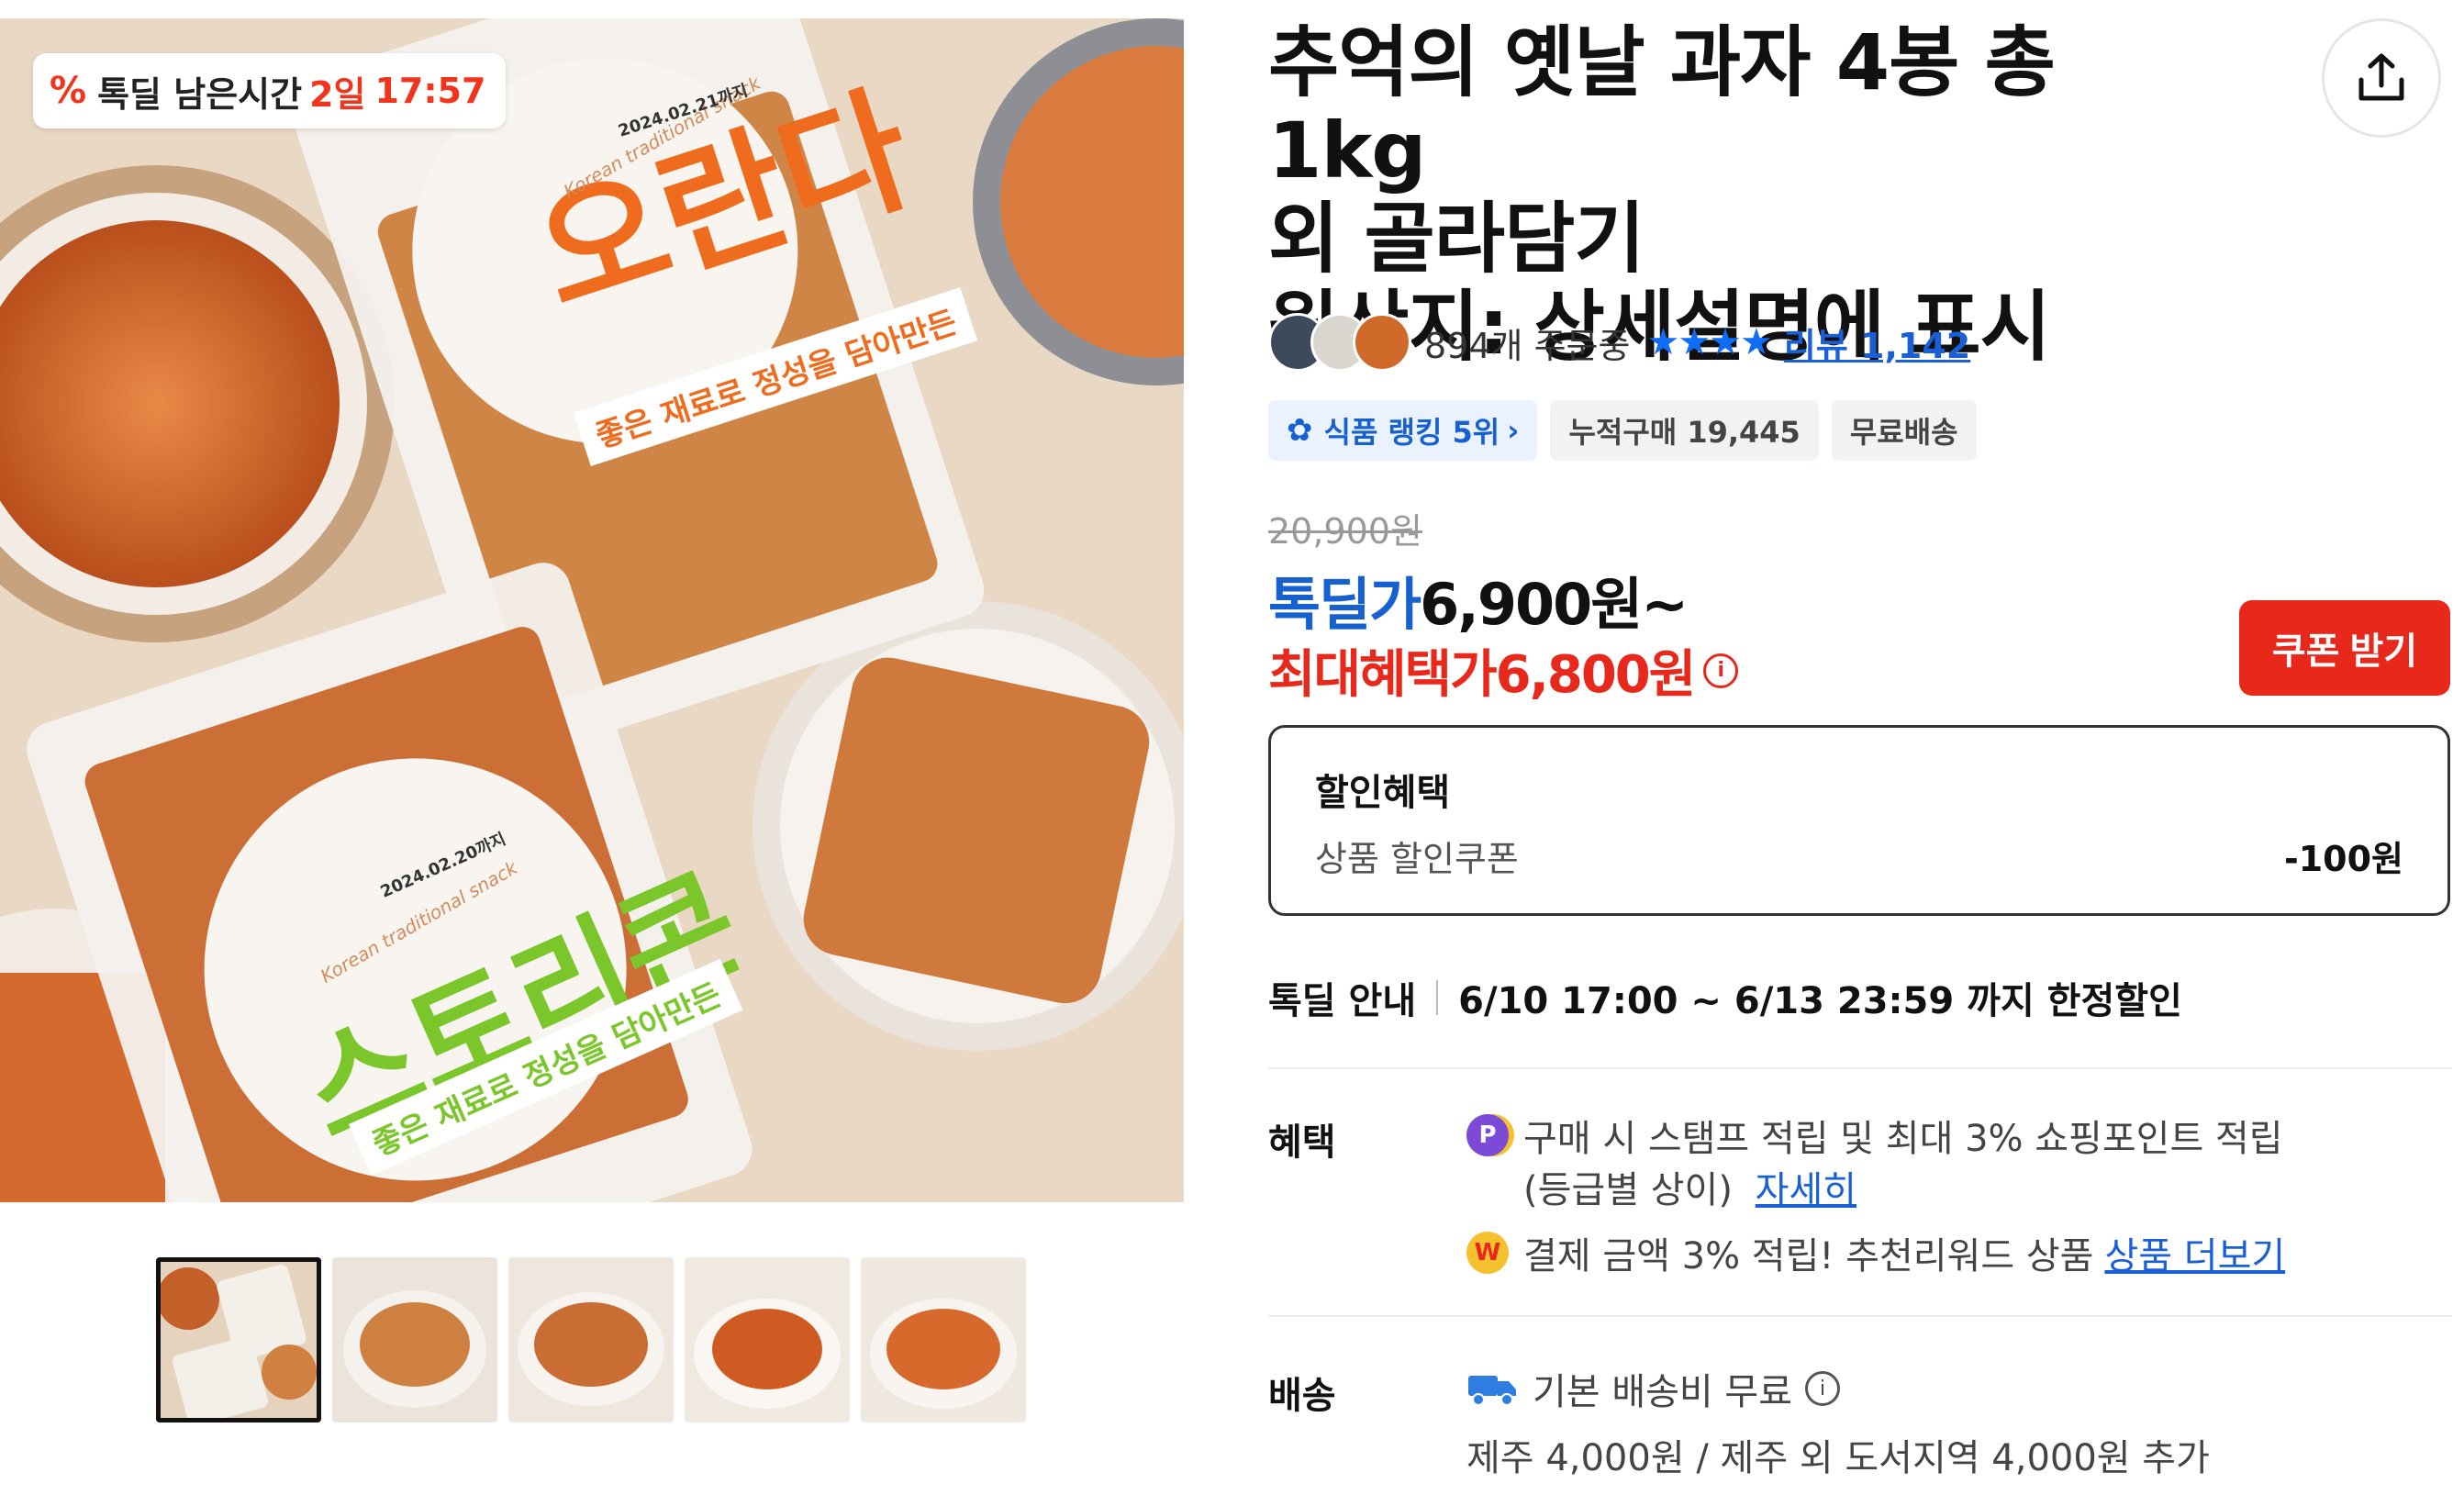  Describe the element at coordinates (1809, 1256) in the screenshot. I see `benefit-line2-text: 결제 금액 3% 적립! 추천리워드 상품` at that location.